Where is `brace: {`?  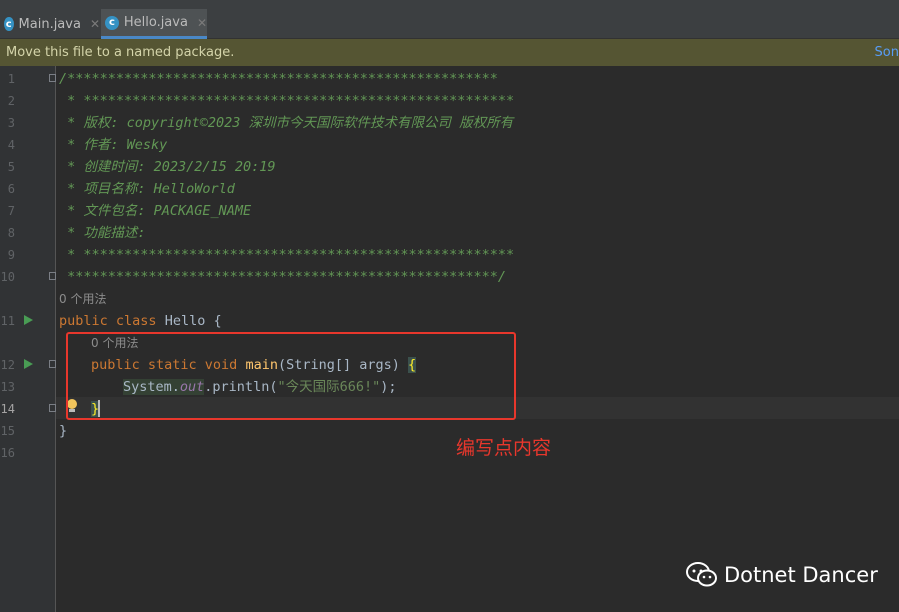
brace: { is located at coordinates (217, 321).